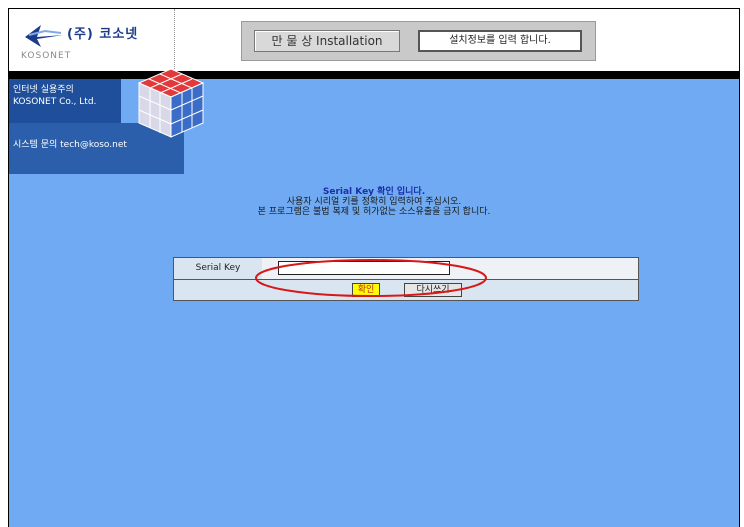  Describe the element at coordinates (374, 75) in the screenshot. I see `header-divider` at that location.